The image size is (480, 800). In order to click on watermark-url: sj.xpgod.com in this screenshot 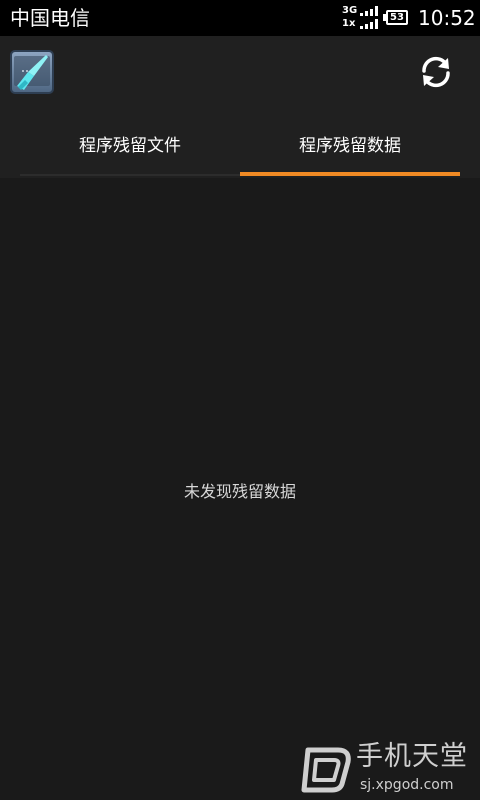, I will do `click(407, 785)`.